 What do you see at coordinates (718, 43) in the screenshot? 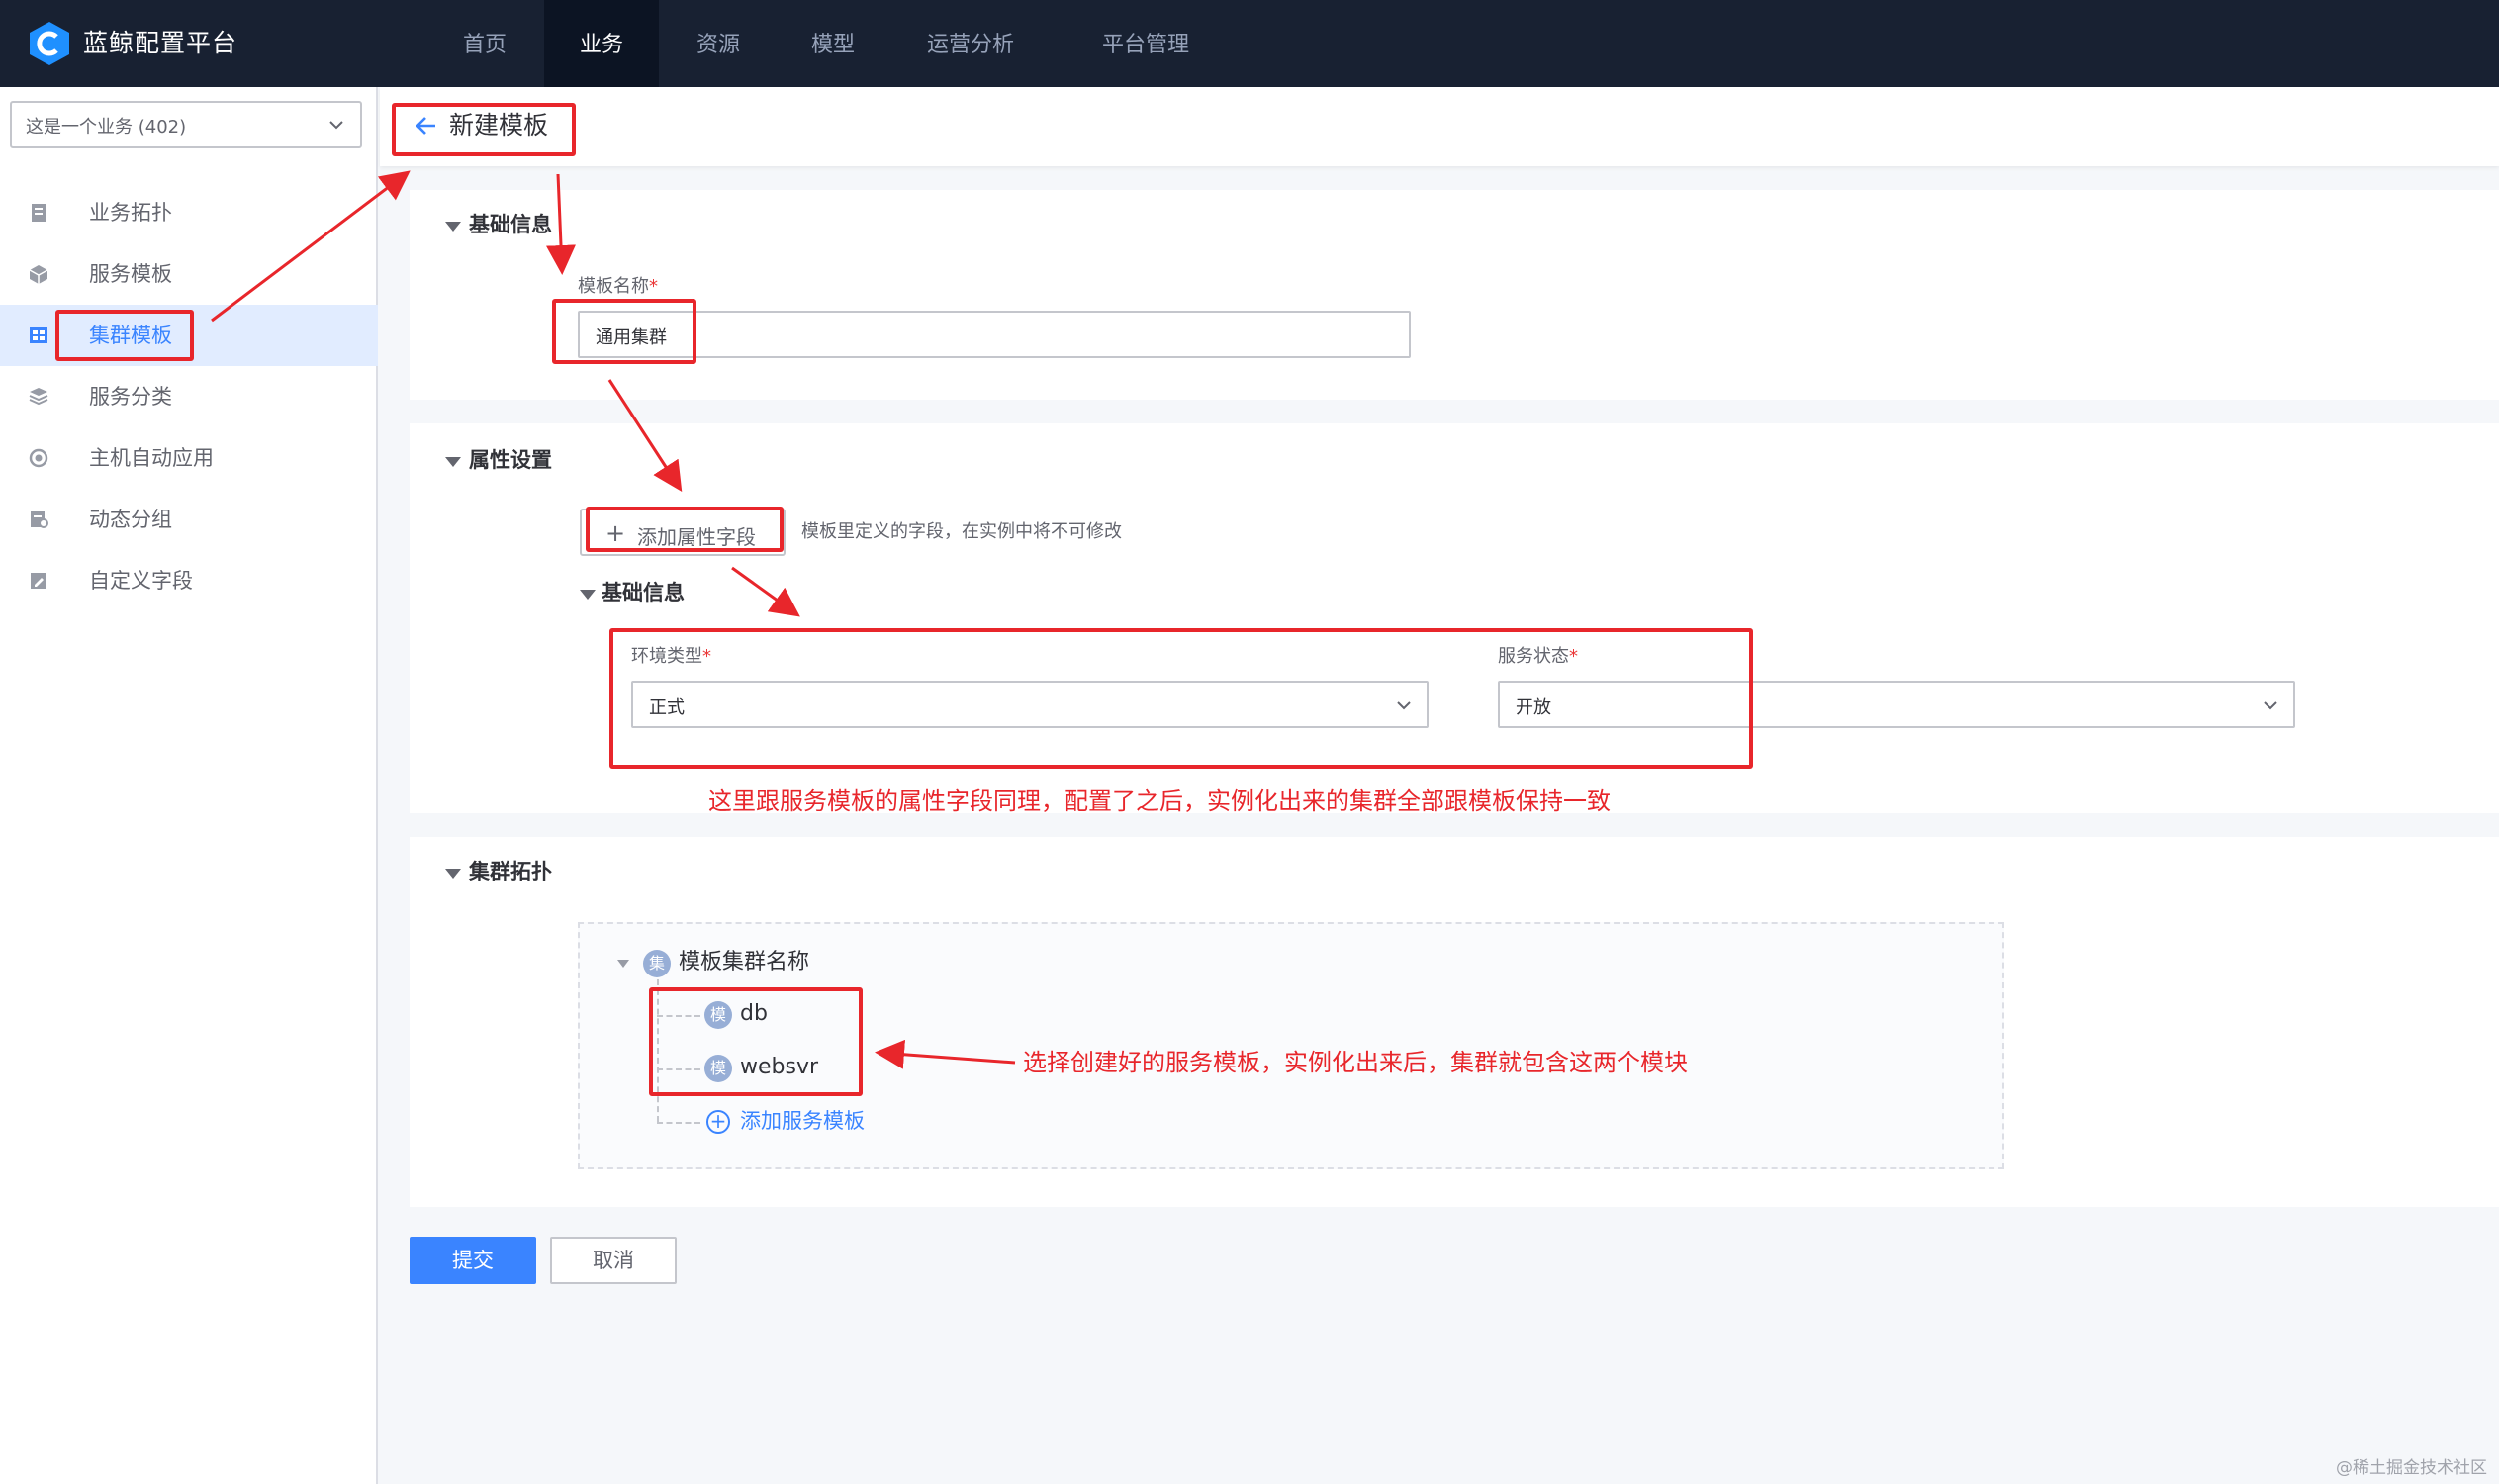
I see `nav-resource: 资源` at bounding box center [718, 43].